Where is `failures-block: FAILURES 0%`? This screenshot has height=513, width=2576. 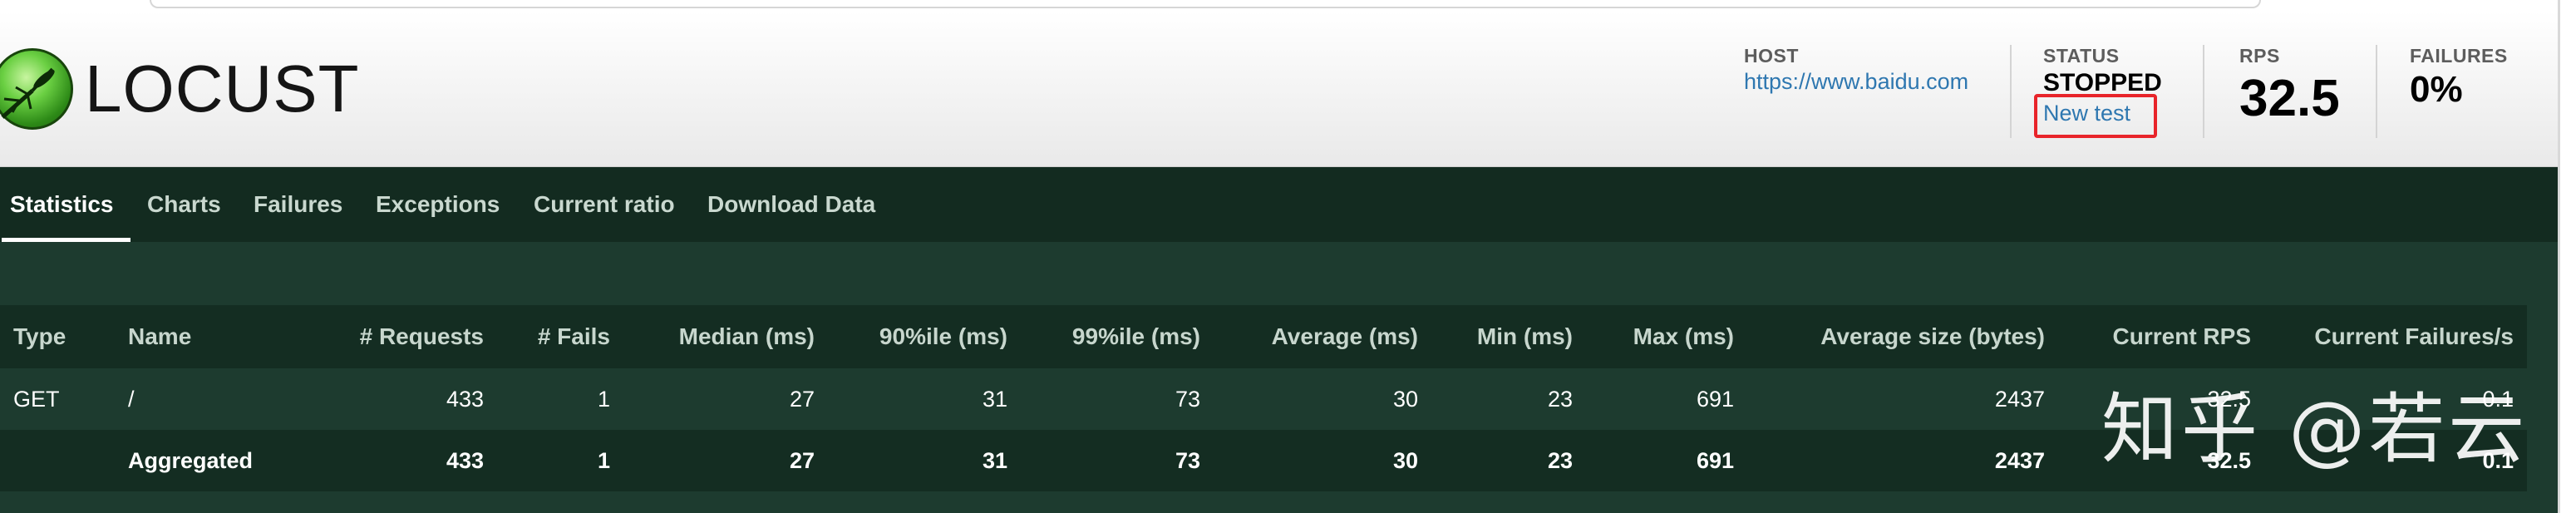
failures-block: FAILURES 0% is located at coordinates (2459, 78).